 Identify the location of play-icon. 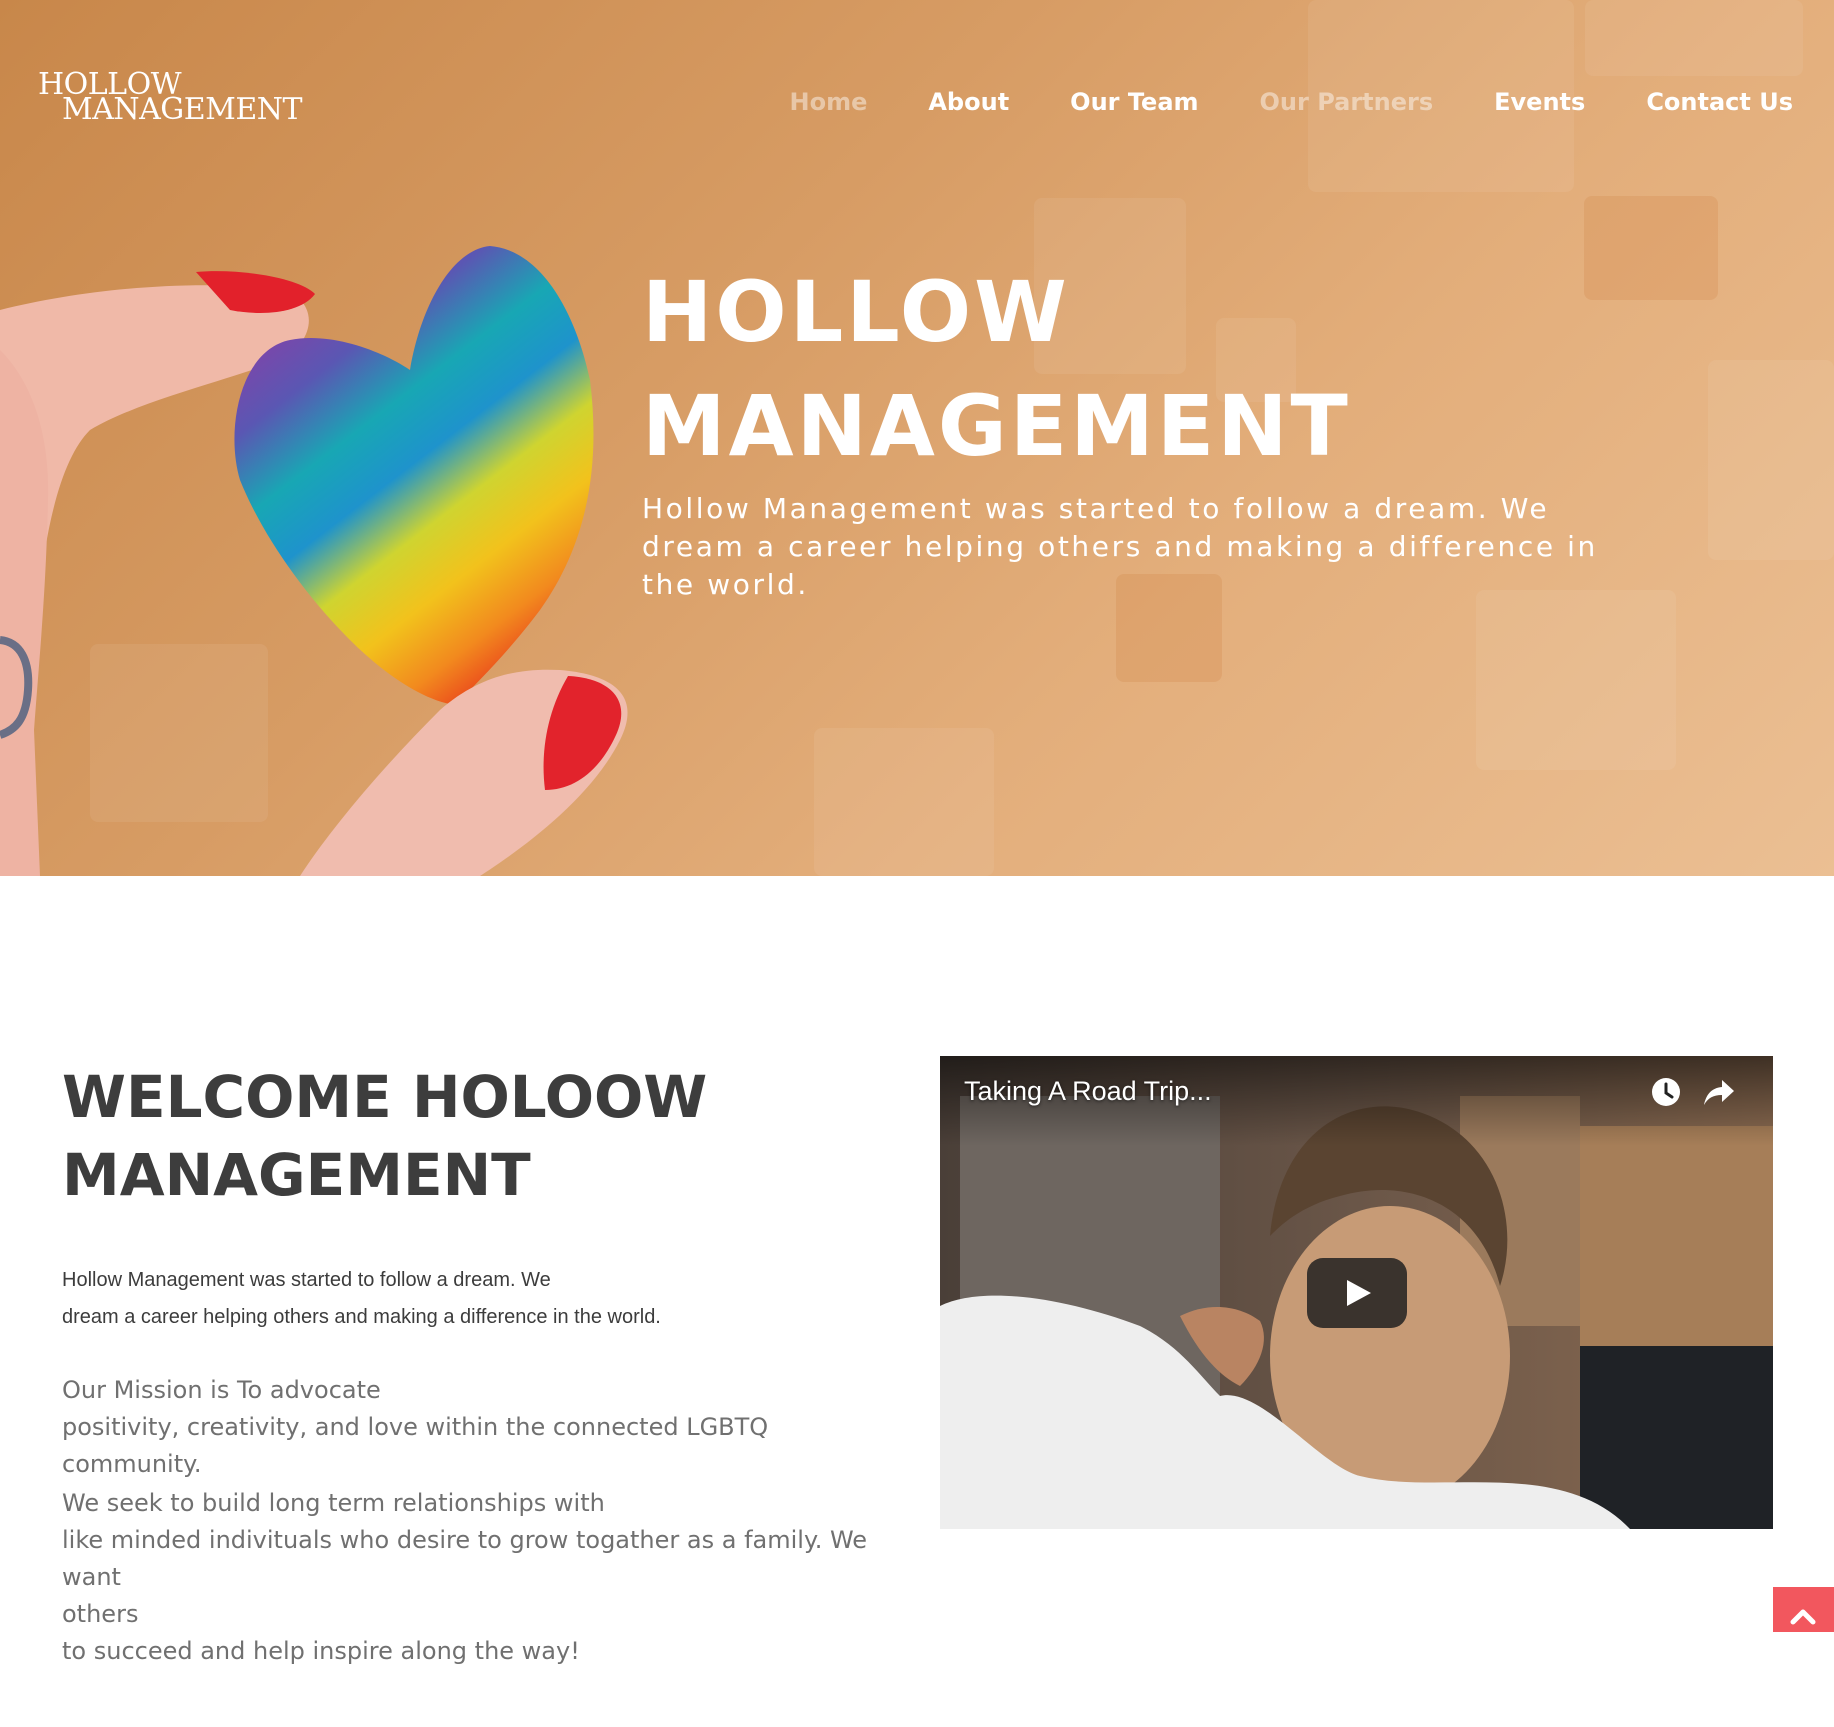
(1359, 1293).